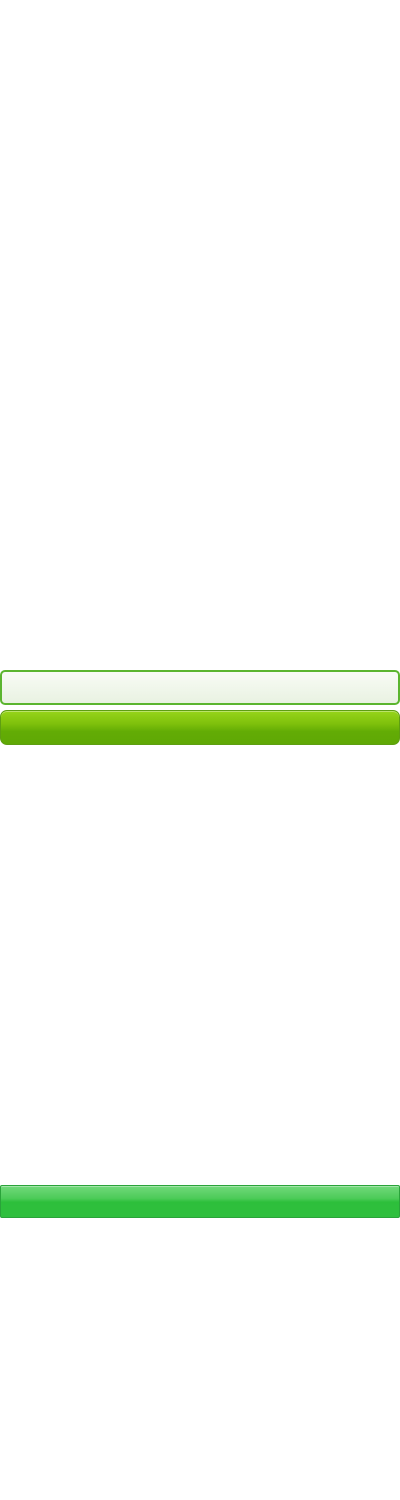 The image size is (400, 1500). What do you see at coordinates (200, 1201) in the screenshot?
I see `bottom-action-bar` at bounding box center [200, 1201].